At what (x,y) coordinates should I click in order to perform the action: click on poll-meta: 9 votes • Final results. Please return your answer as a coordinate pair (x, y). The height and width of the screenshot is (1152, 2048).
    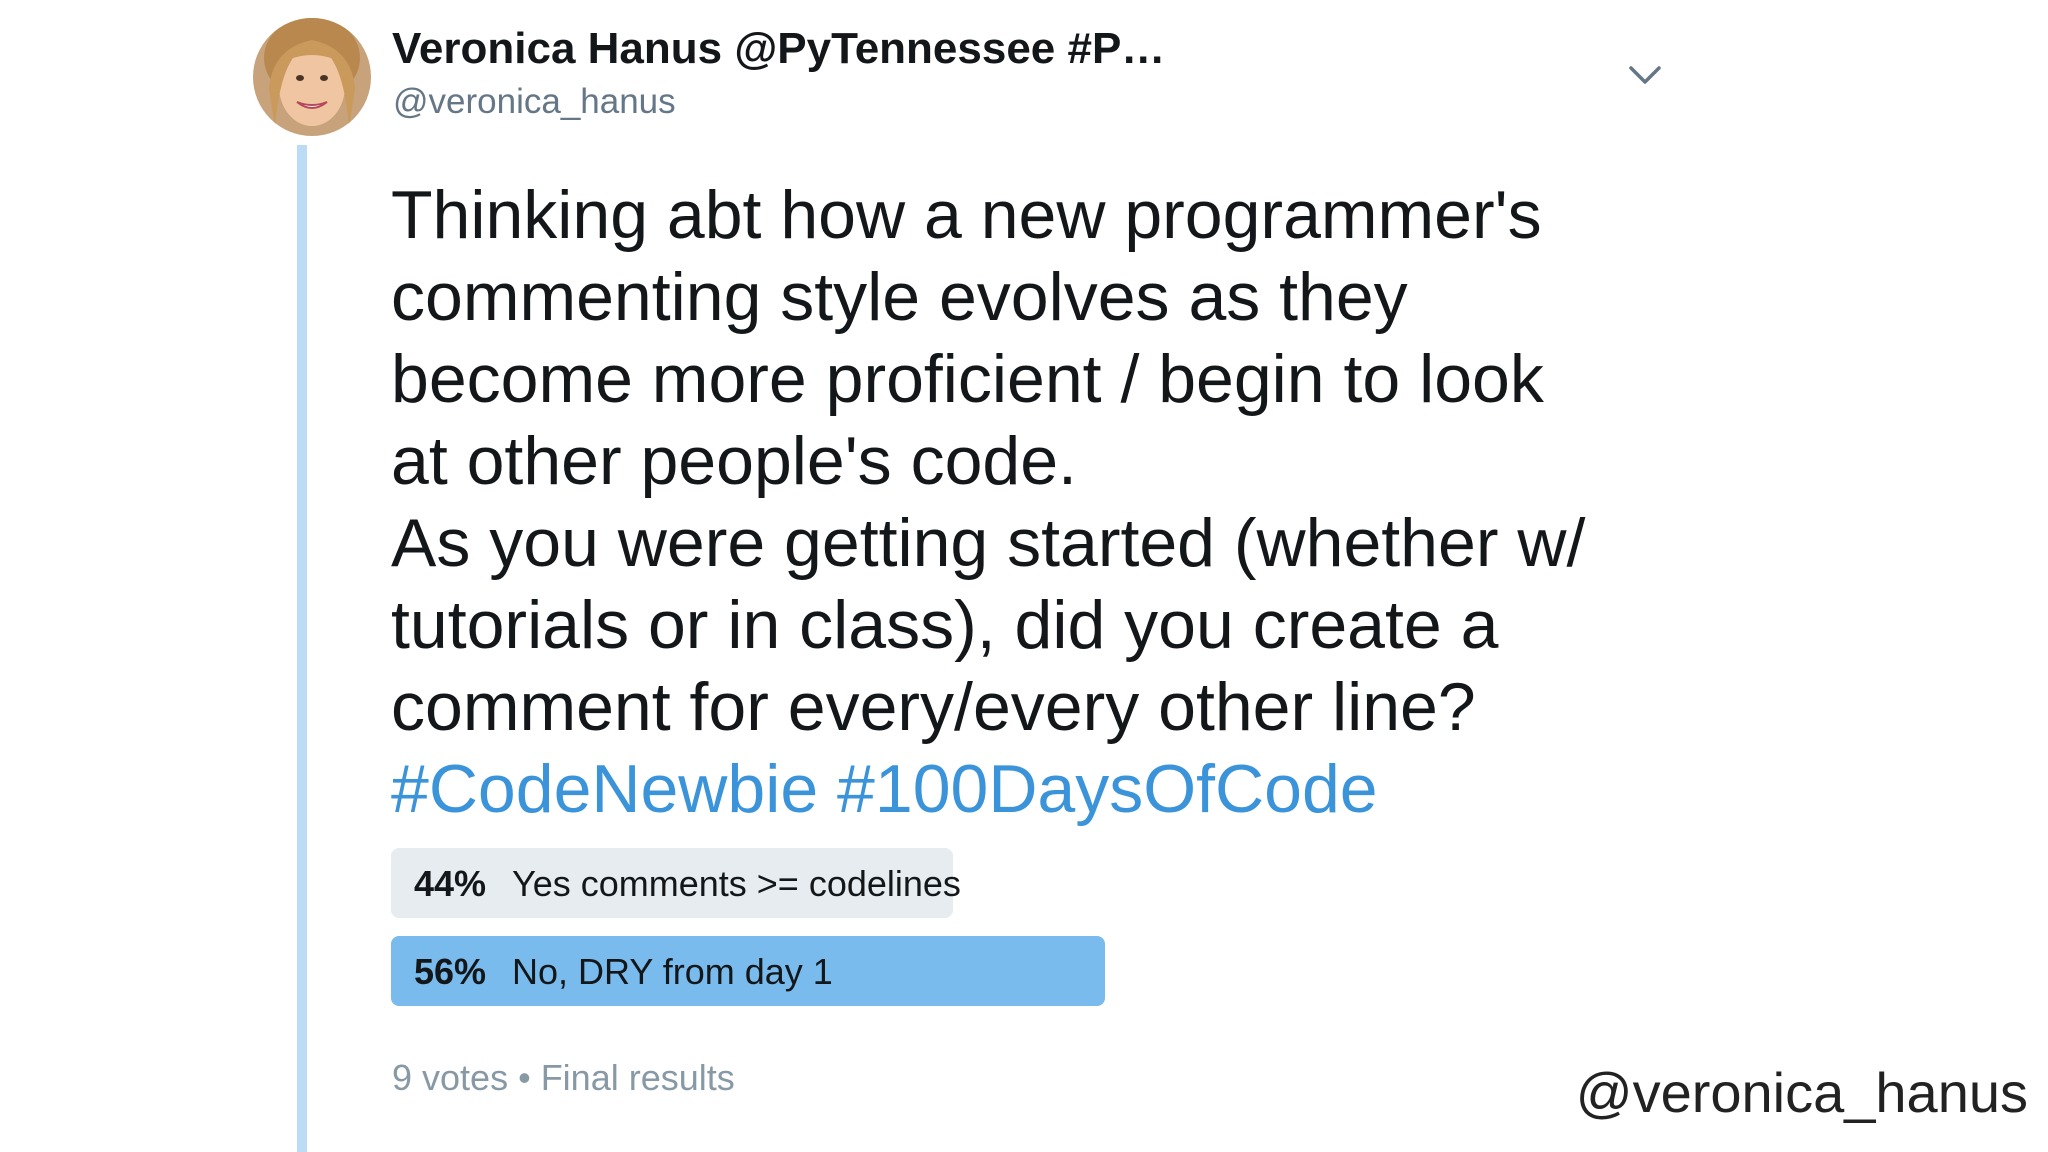
    Looking at the image, I should click on (563, 1078).